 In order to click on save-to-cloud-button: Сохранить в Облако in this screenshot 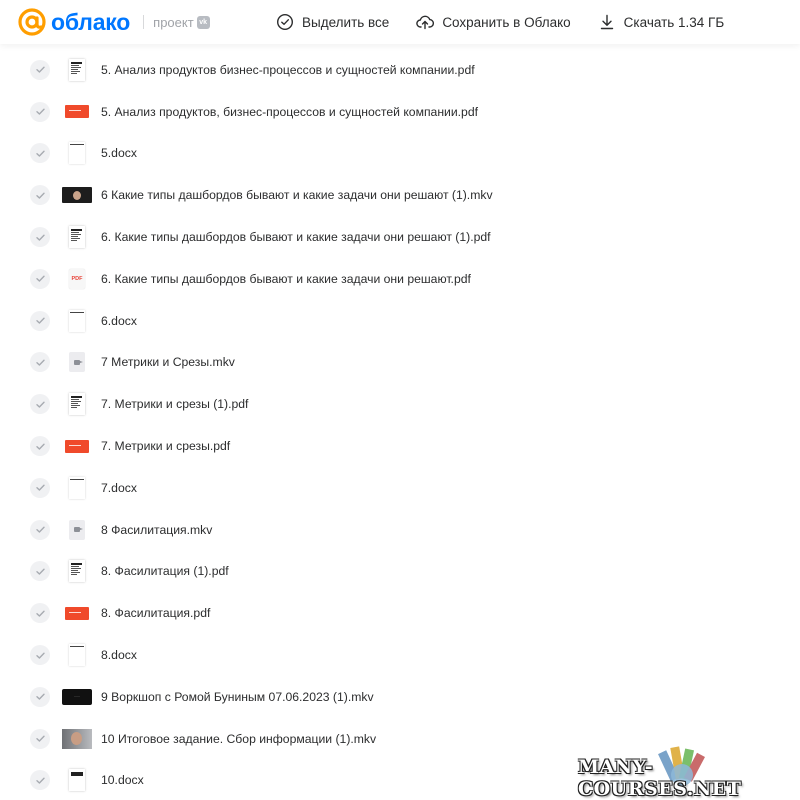, I will do `click(493, 22)`.